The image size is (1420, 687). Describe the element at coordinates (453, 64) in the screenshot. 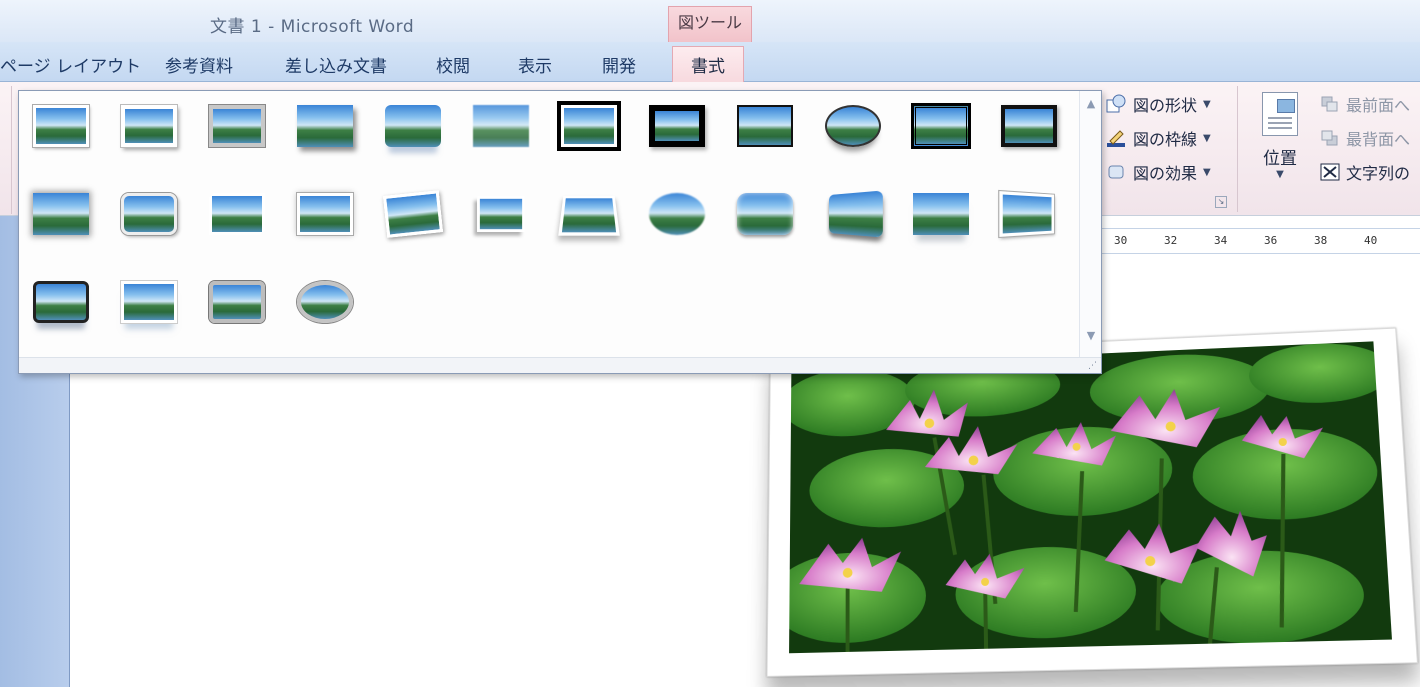

I see `tab-review: 校閲` at that location.